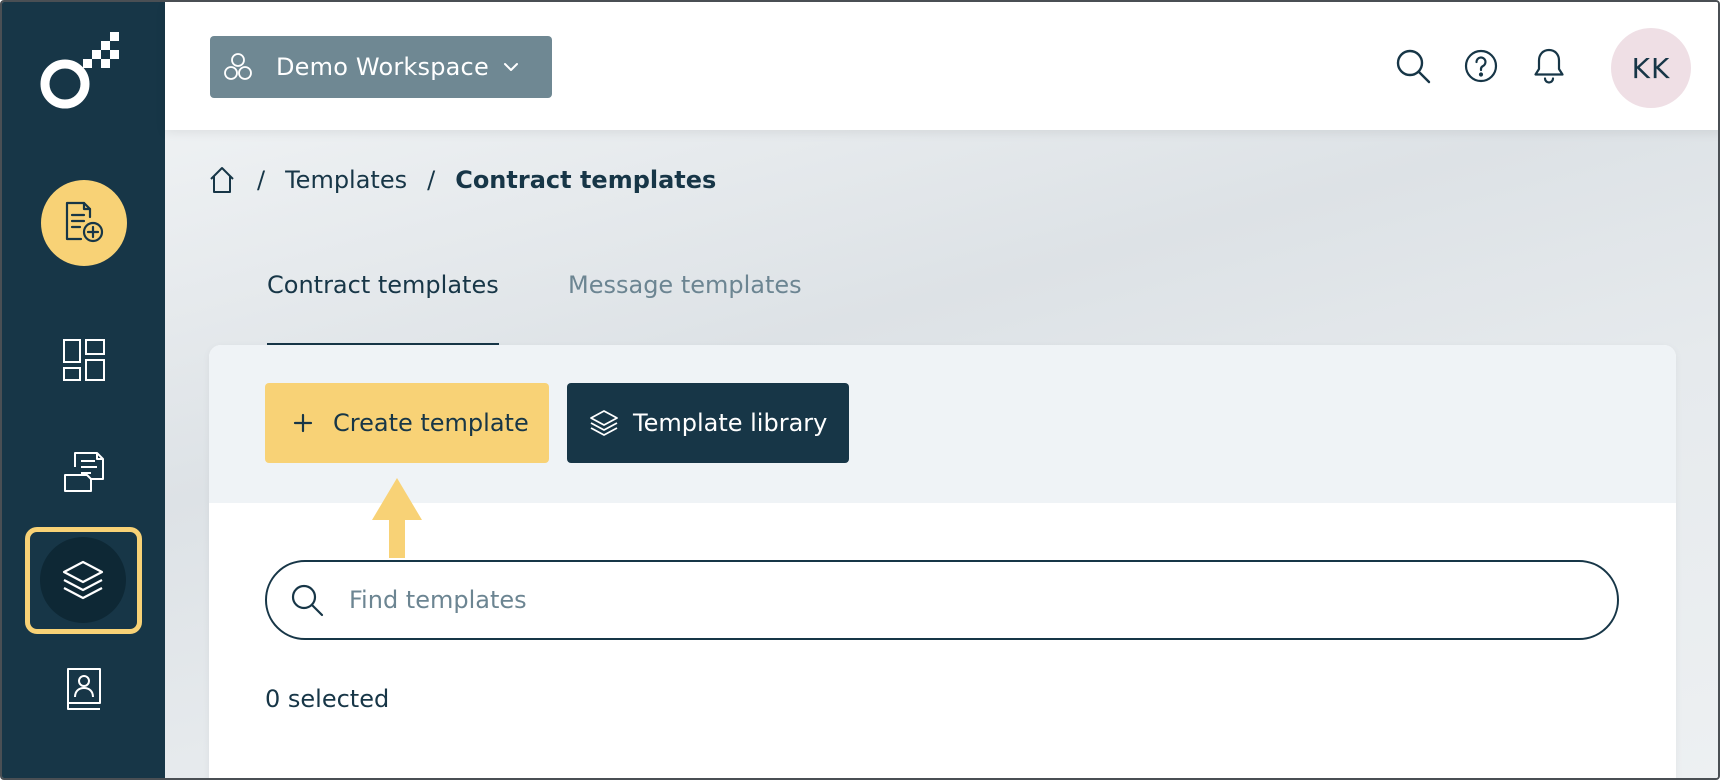 This screenshot has width=1720, height=780. I want to click on template-search, so click(942, 600).